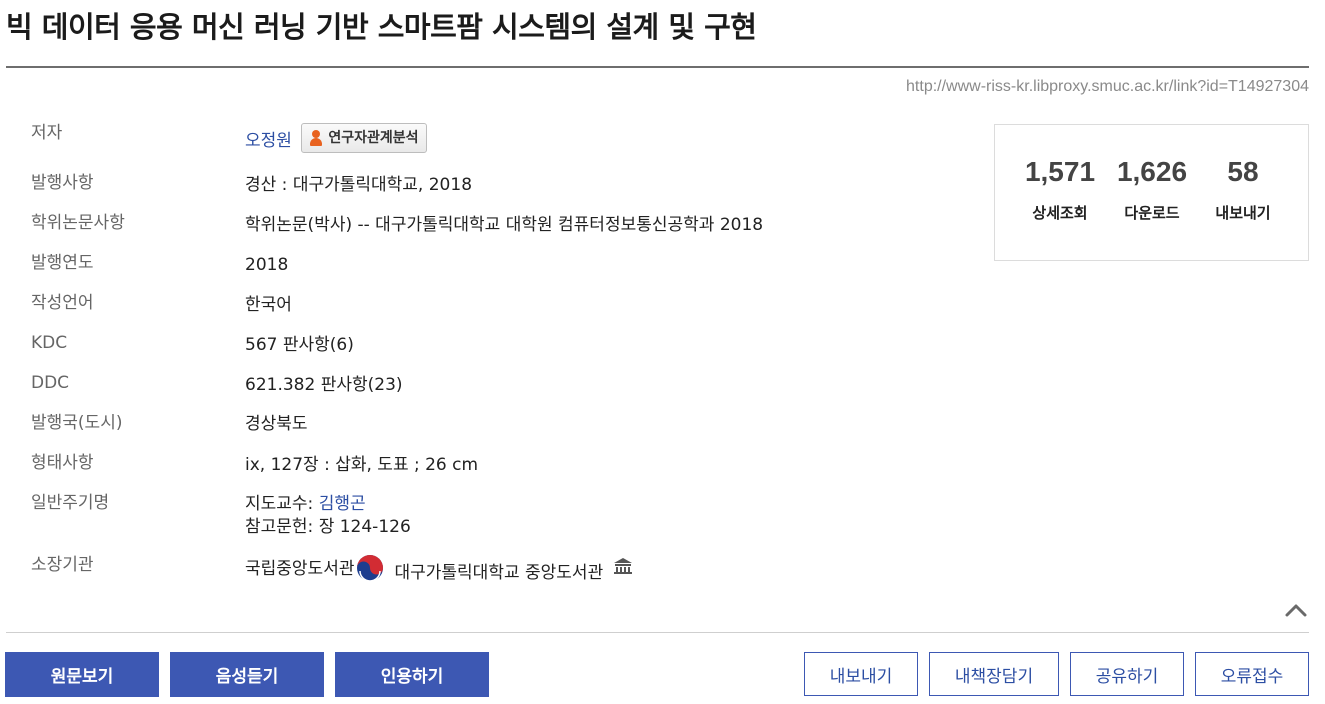 Image resolution: width=1325 pixels, height=704 pixels. I want to click on page-title: 빅 데이터 응용 머신 러닝 기반 스마트팜 시스템의 설계 및 구현, so click(381, 27).